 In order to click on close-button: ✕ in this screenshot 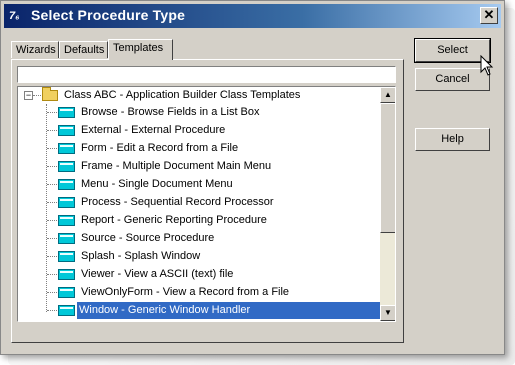, I will do `click(489, 15)`.